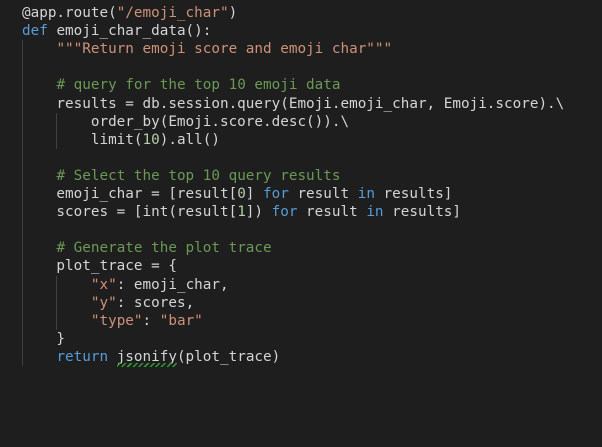 This screenshot has height=447, width=602. I want to click on code-token-default: emoji_char = [result[, so click(130, 194).